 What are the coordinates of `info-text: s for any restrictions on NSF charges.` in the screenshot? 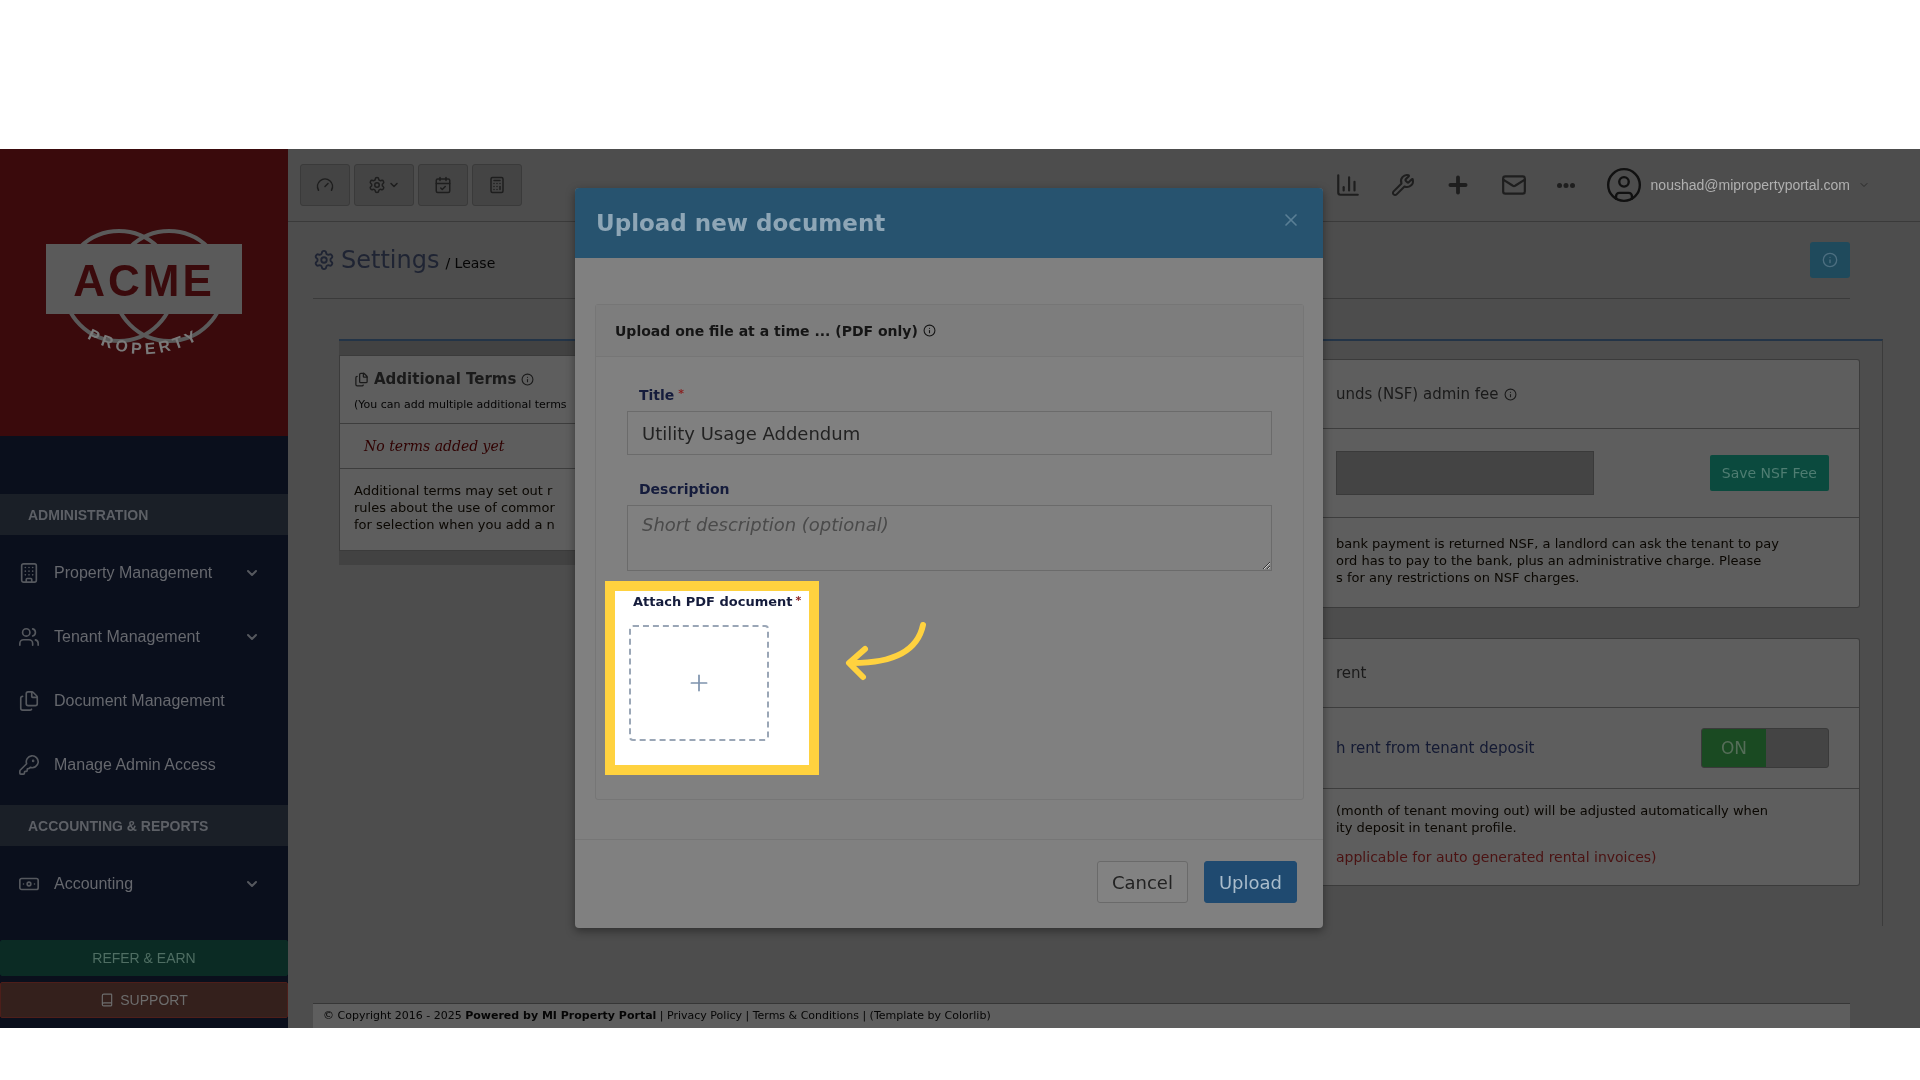 It's located at (1458, 578).